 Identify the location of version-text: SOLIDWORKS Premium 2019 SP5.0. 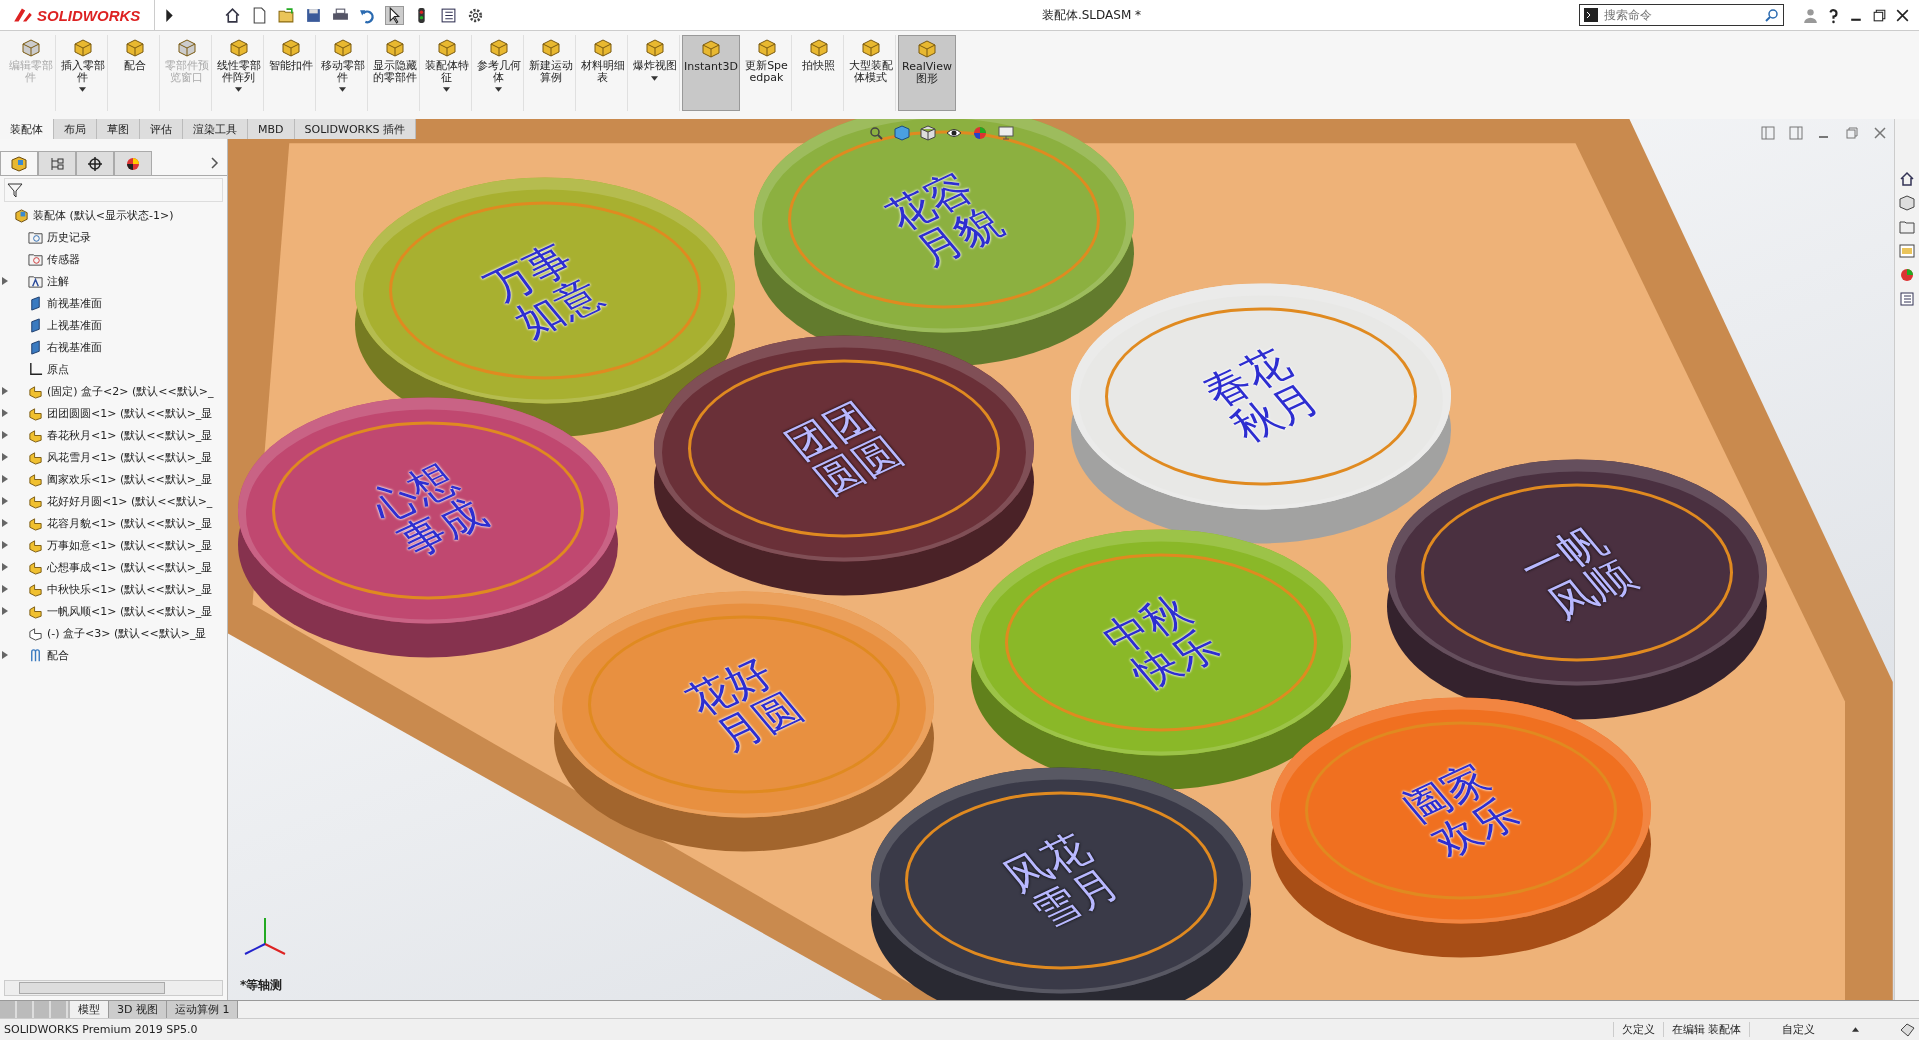
(101, 1029).